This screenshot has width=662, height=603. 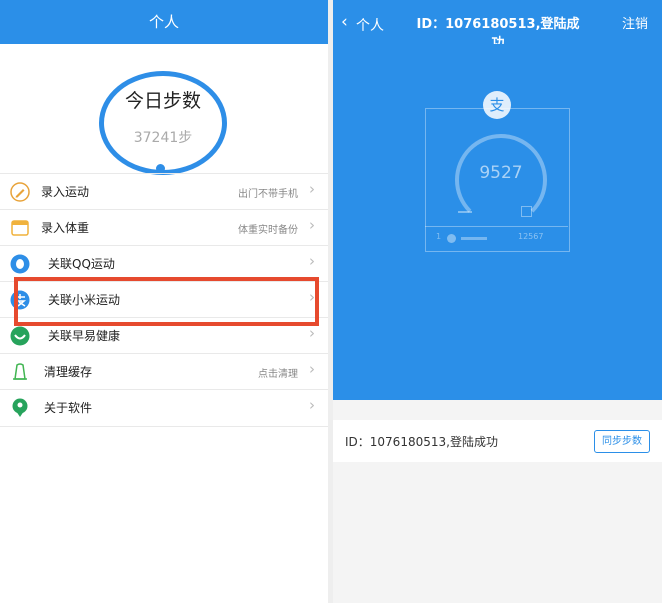 What do you see at coordinates (531, 236) in the screenshot?
I see `illustration-footer-steps: 12567` at bounding box center [531, 236].